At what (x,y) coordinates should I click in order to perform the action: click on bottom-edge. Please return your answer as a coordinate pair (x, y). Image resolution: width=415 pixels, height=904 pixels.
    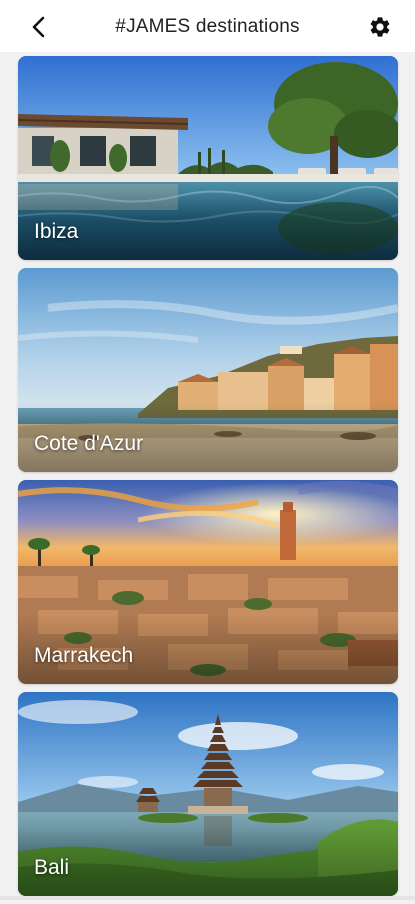
    Looking at the image, I should click on (207, 898).